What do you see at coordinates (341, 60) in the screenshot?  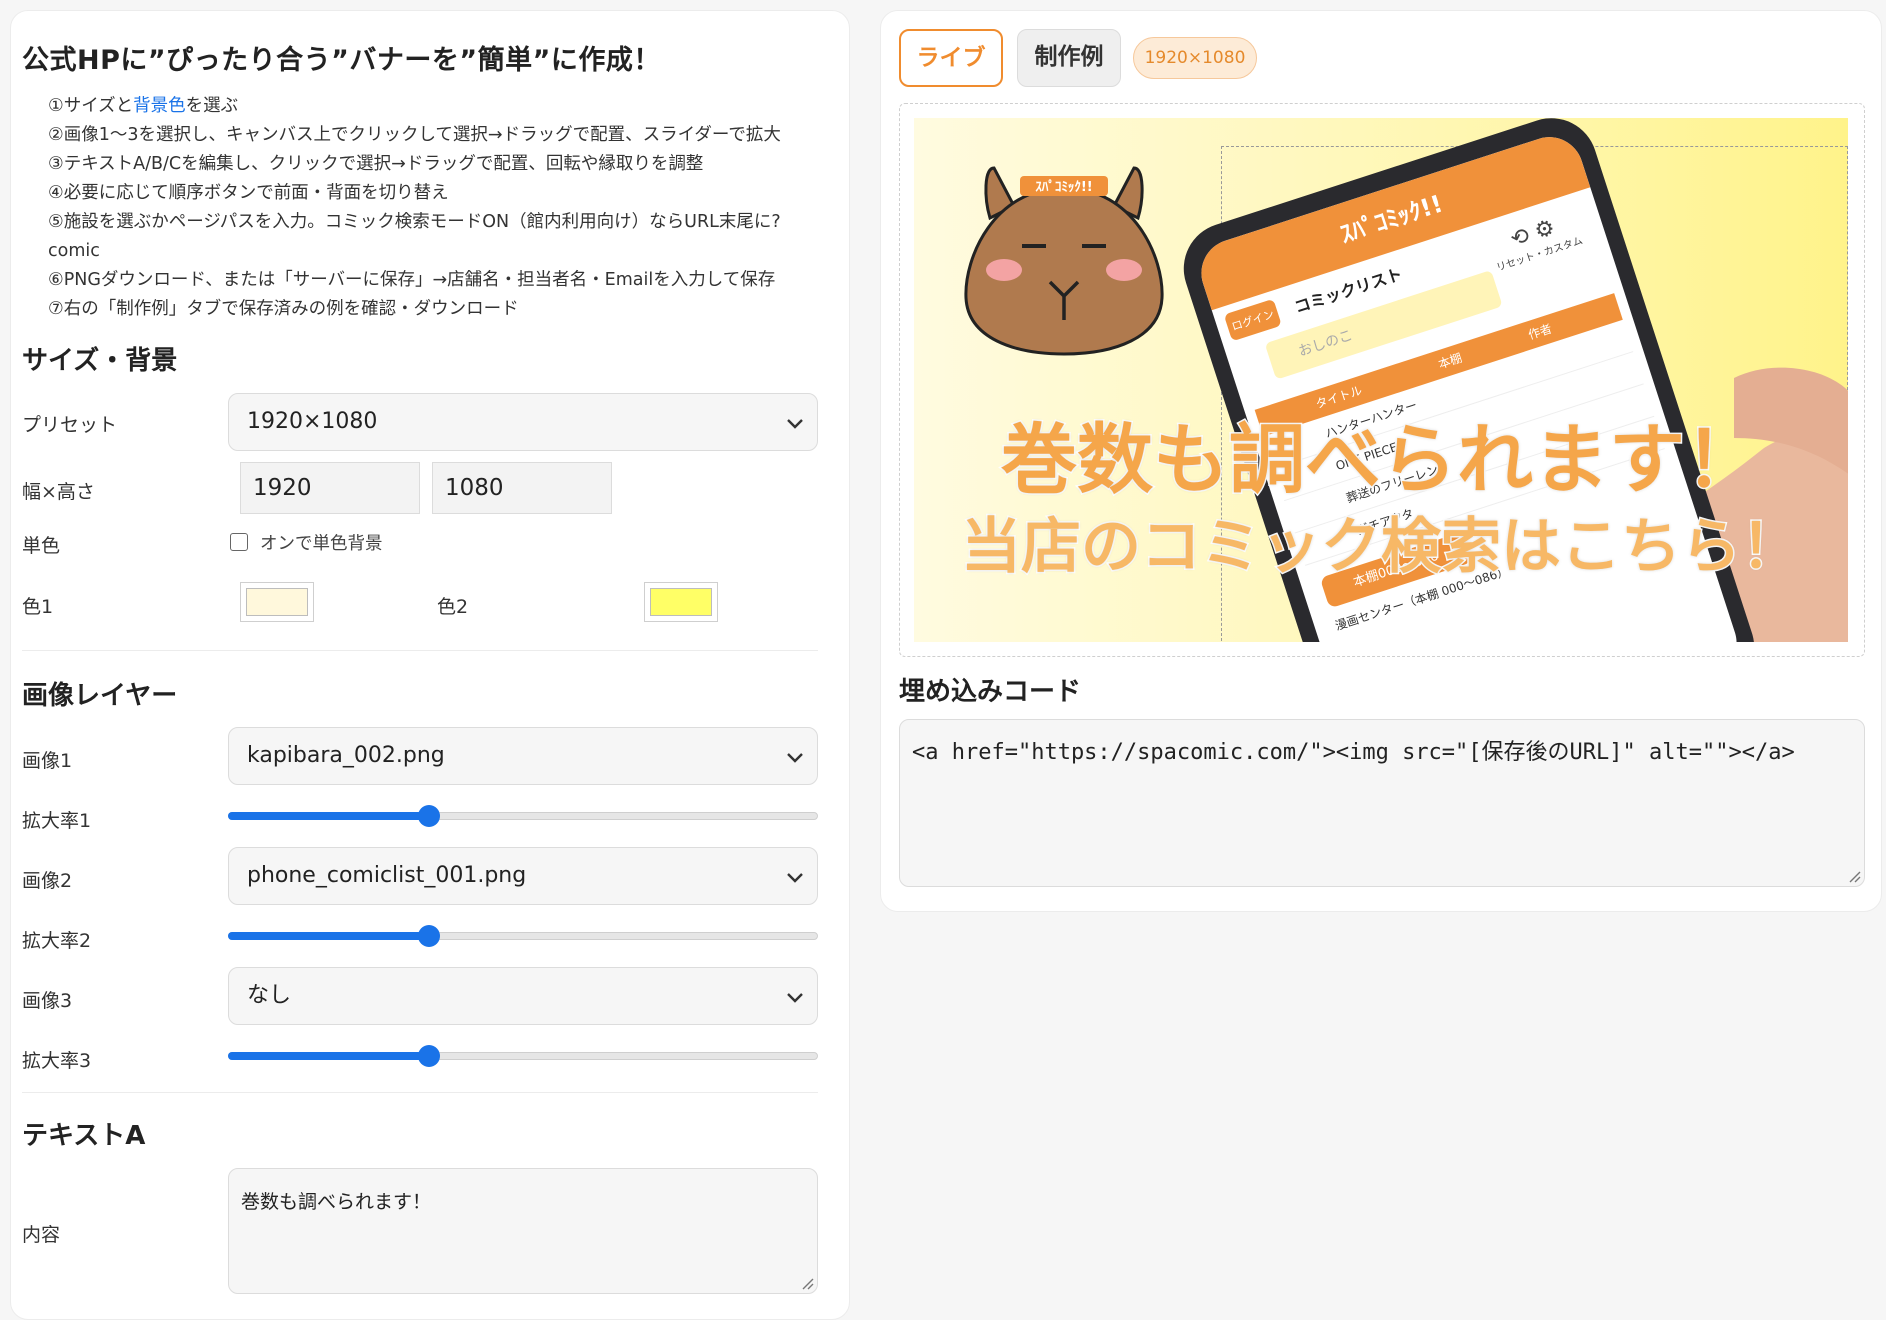 I see `page-title: 公式HPに”ぴったり合う”バナーを”簡単”に作成！` at bounding box center [341, 60].